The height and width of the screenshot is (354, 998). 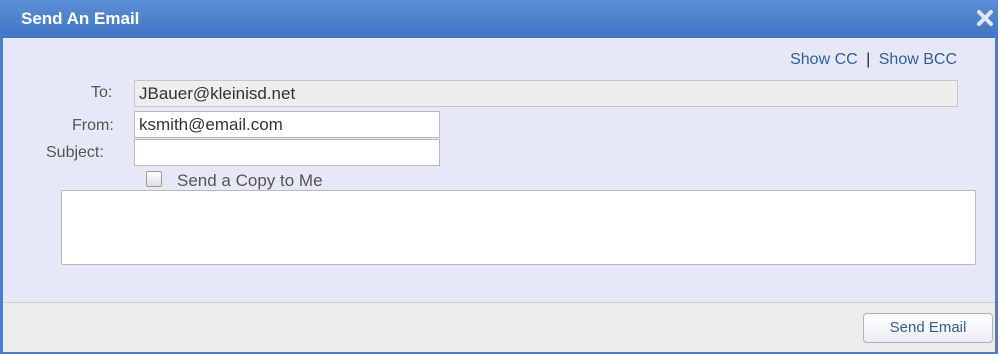 I want to click on dialog-title: Send An Email, so click(x=80, y=18).